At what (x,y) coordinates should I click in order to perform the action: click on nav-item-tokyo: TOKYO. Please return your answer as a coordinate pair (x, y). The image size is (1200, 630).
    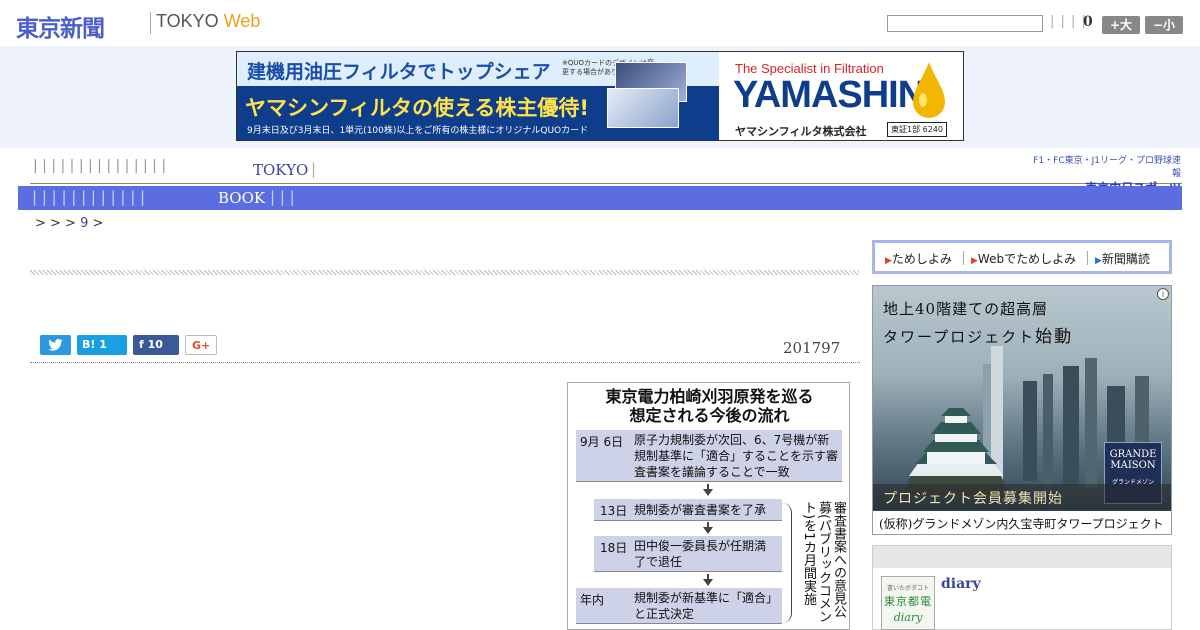
    Looking at the image, I should click on (280, 170).